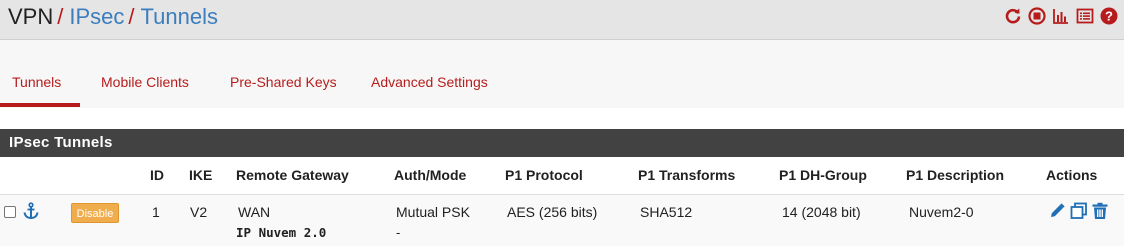  Describe the element at coordinates (145, 82) in the screenshot. I see `tab-mobile-clients: Mobile Clients` at that location.